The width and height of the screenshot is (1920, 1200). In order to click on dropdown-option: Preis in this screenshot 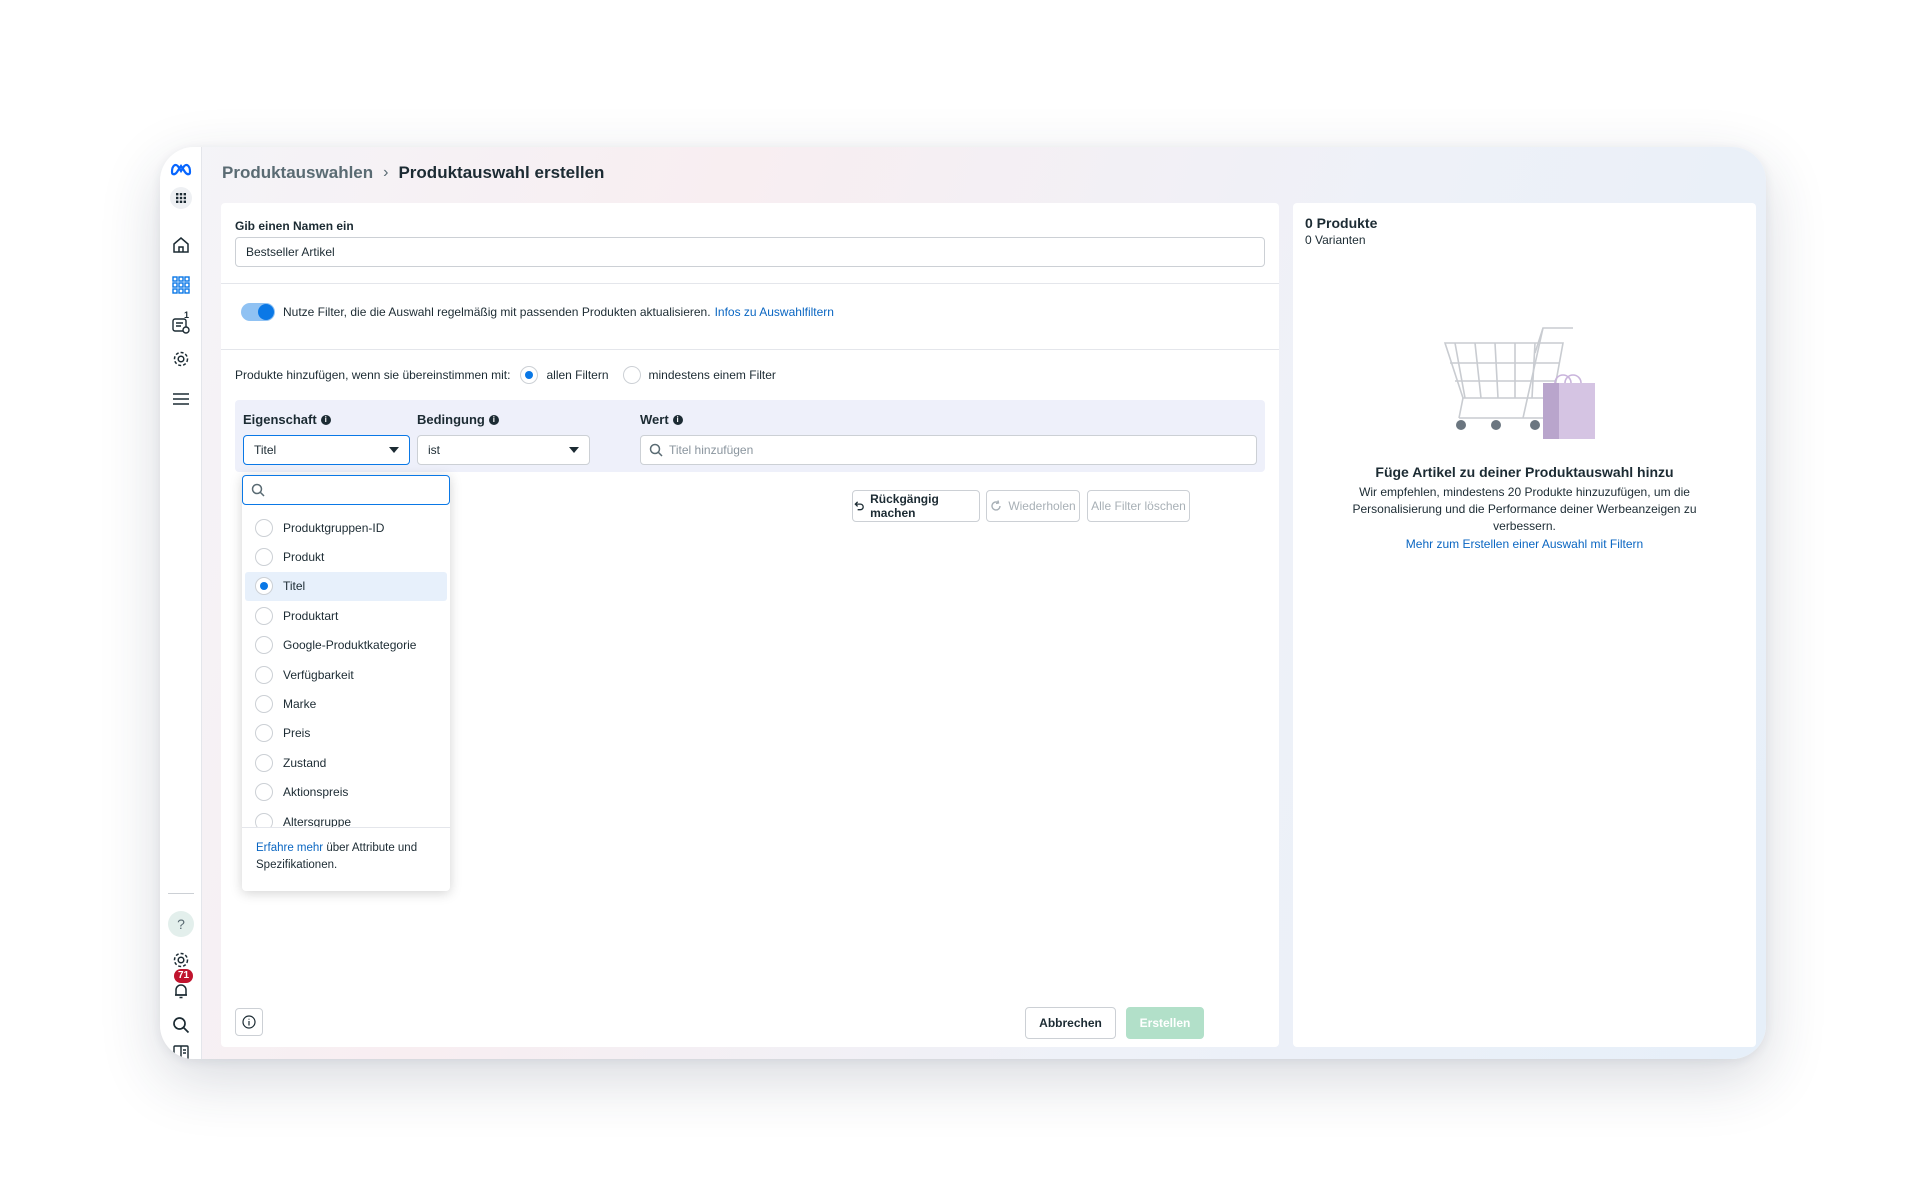, I will do `click(346, 733)`.